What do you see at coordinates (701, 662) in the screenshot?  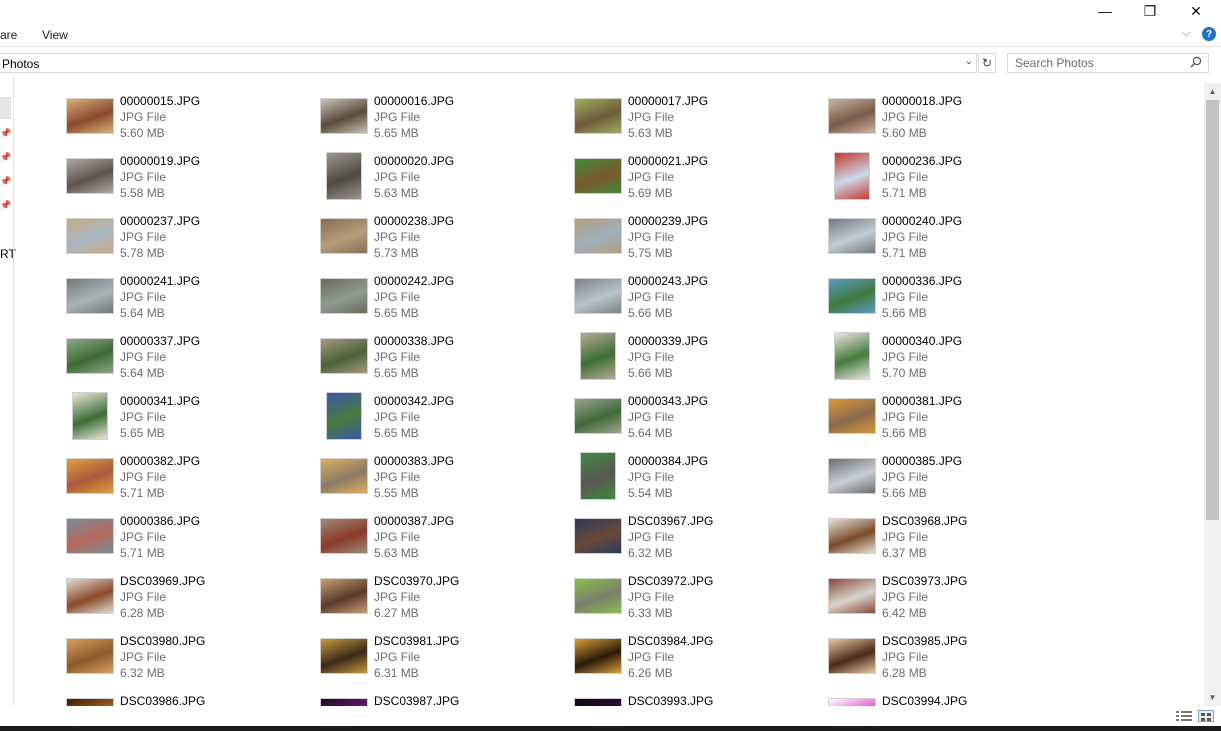 I see `file-item: DSC03984.JPG JPG File 6.26 MB` at bounding box center [701, 662].